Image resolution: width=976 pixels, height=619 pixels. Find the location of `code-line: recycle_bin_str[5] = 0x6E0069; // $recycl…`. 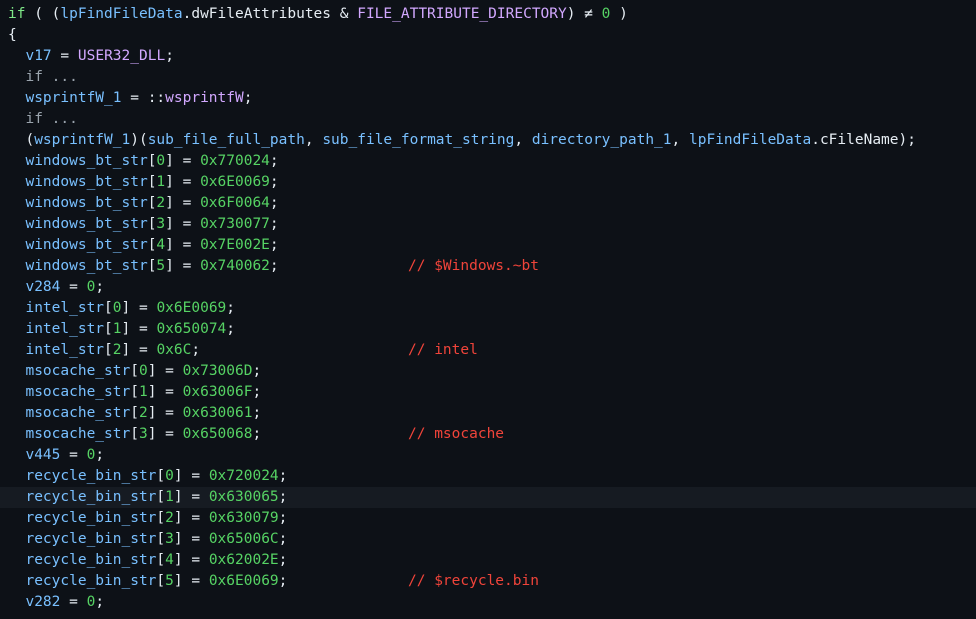

code-line: recycle_bin_str[5] = 0x6E0069; // $recycl… is located at coordinates (488, 581).